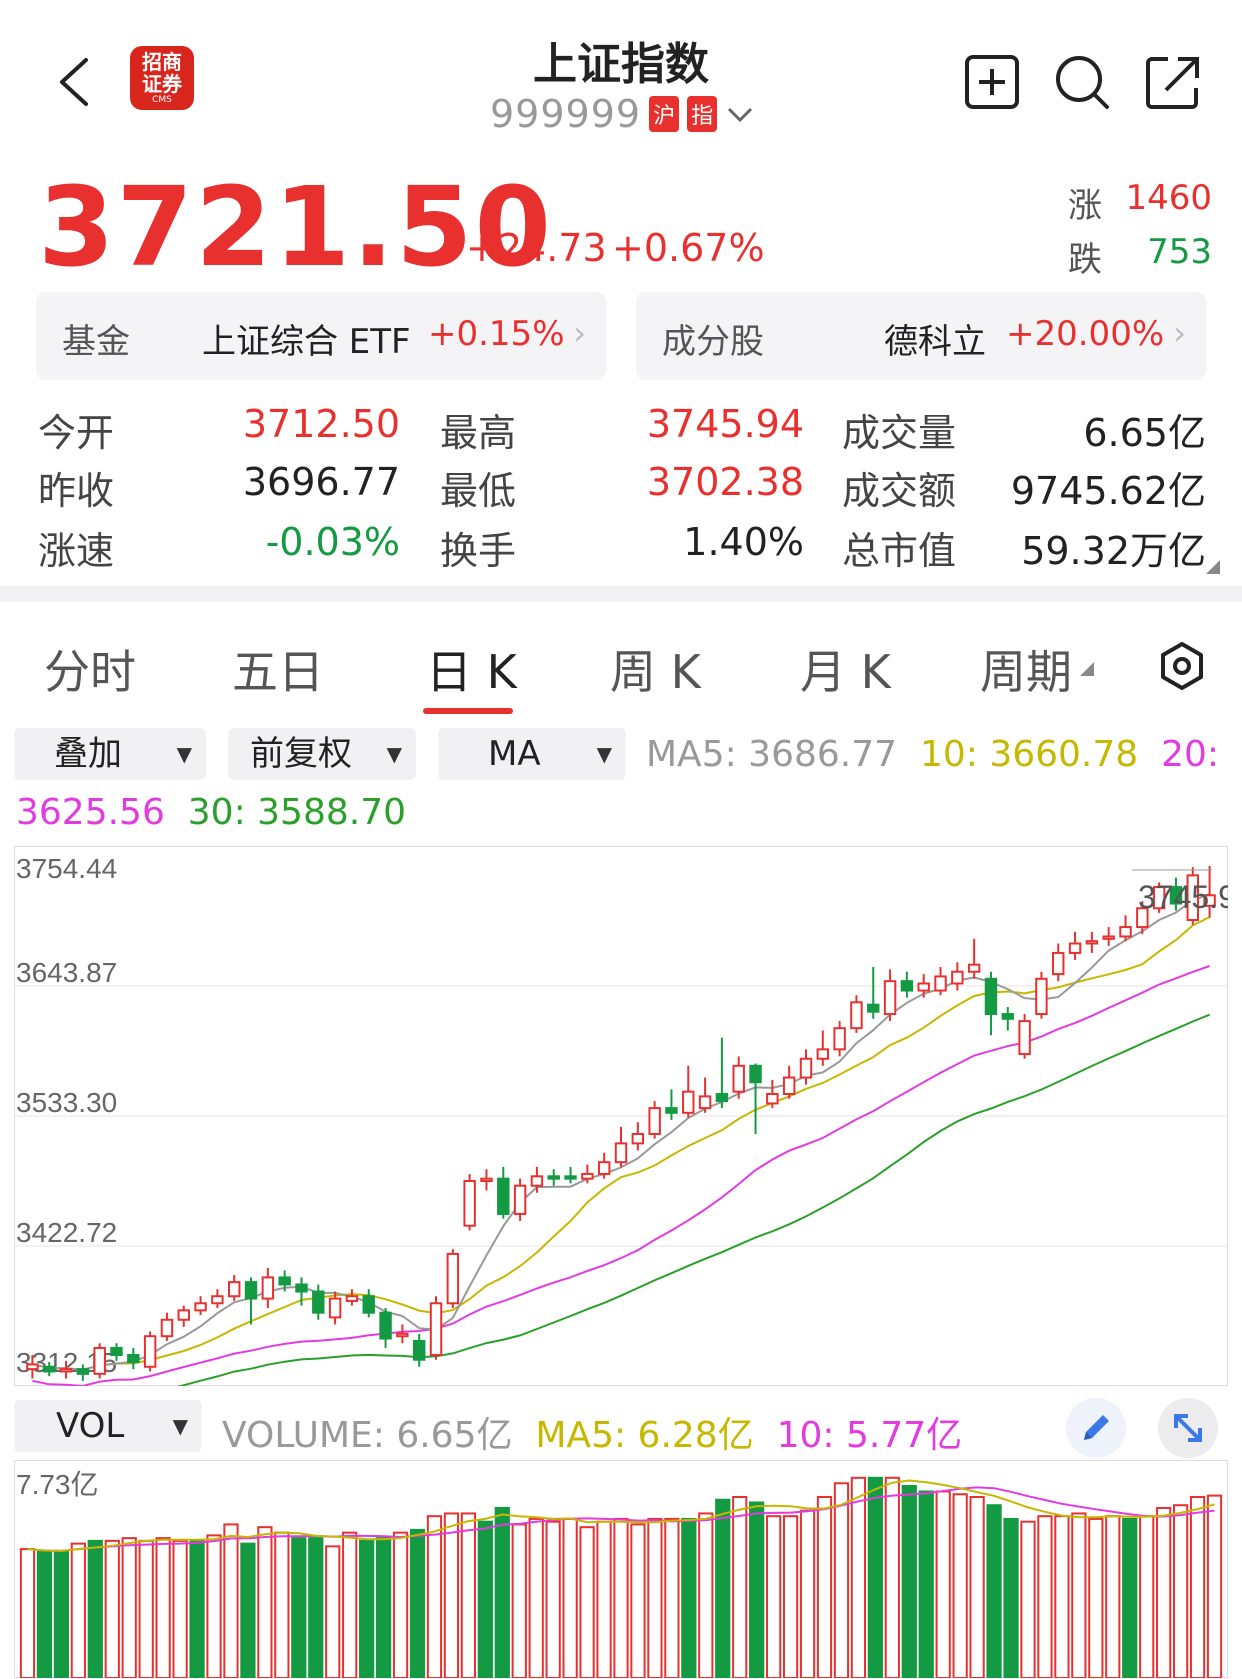  Describe the element at coordinates (332, 542) in the screenshot. I see `stat-value: -0.03%` at that location.